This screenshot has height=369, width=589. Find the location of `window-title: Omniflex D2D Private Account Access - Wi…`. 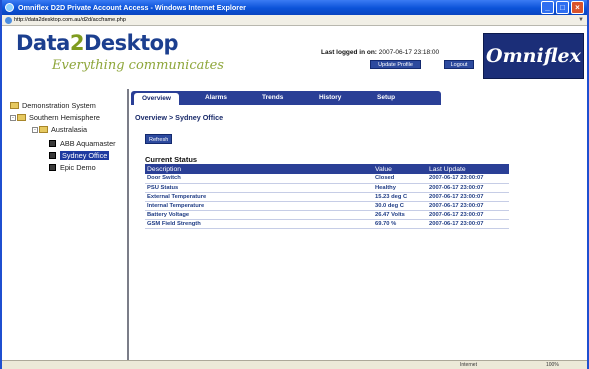

window-title: Omniflex D2D Private Account Access - Wi… is located at coordinates (132, 7).